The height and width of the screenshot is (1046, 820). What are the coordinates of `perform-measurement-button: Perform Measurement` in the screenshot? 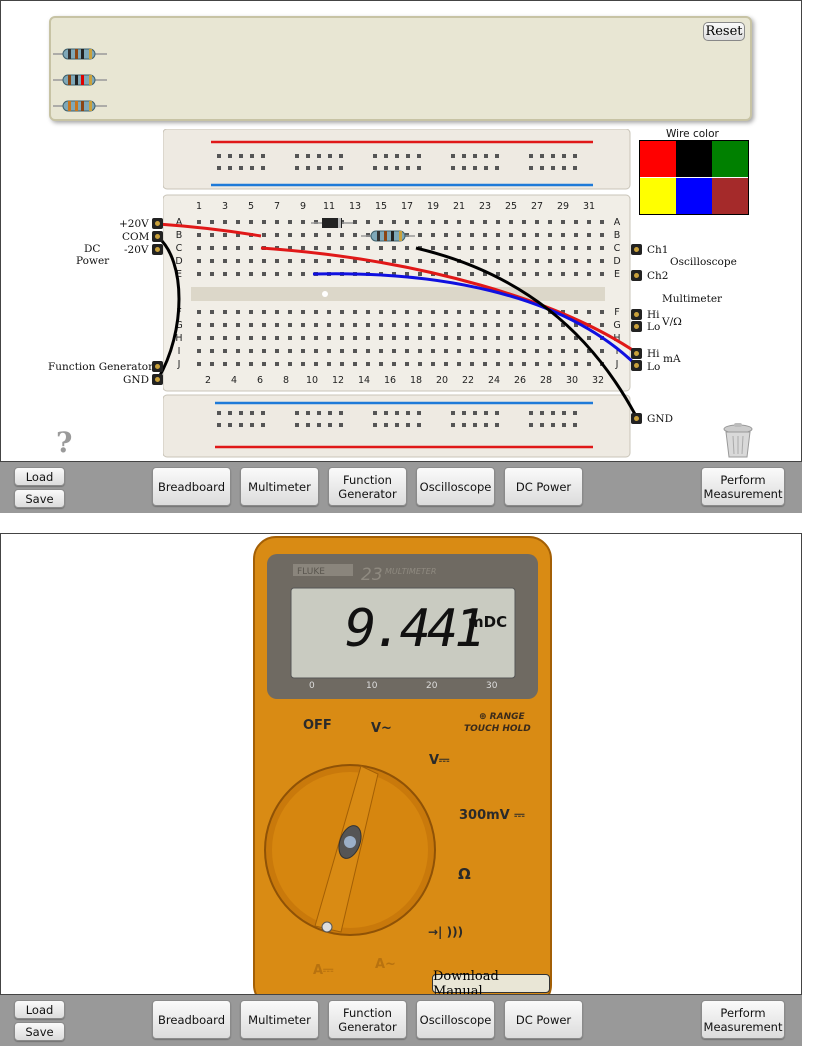 It's located at (743, 1019).